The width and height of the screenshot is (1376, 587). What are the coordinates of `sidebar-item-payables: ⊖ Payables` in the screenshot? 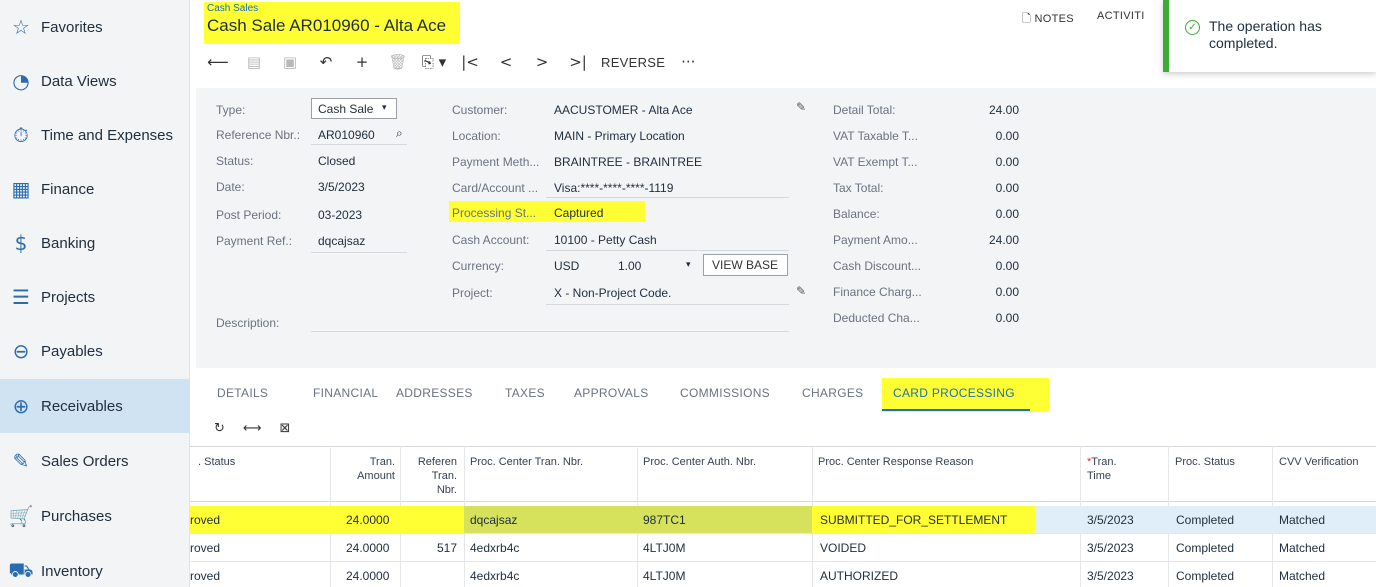 It's located at (95, 351).